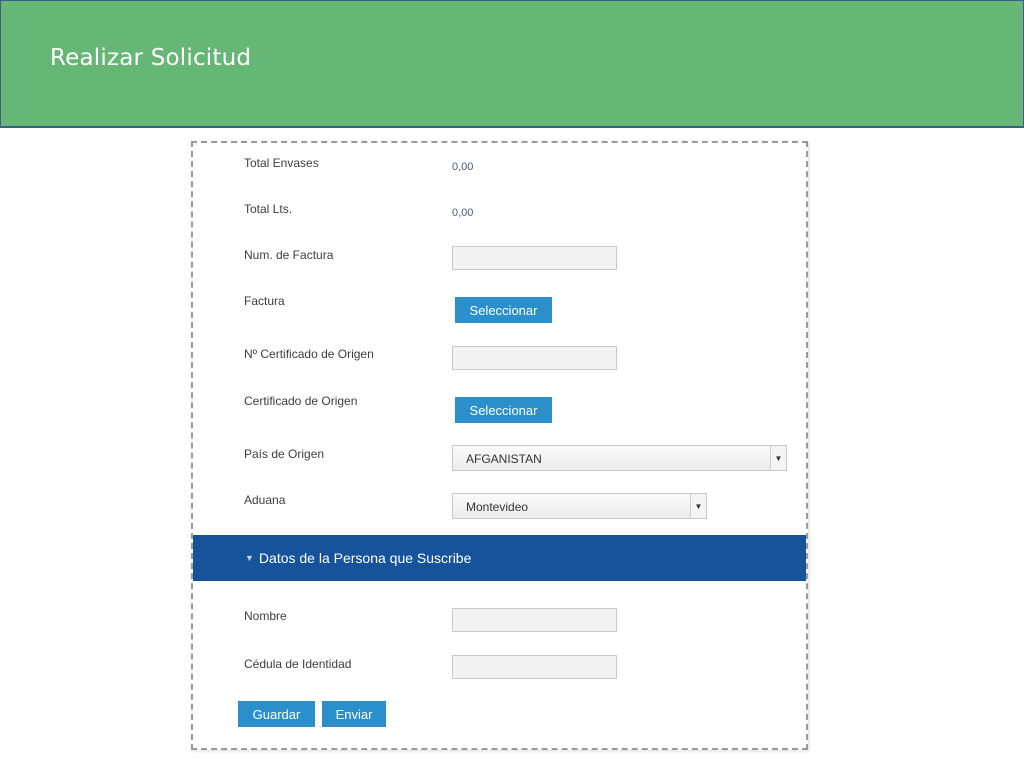 Image resolution: width=1024 pixels, height=768 pixels. Describe the element at coordinates (264, 301) in the screenshot. I see `factura-label: Factura` at that location.